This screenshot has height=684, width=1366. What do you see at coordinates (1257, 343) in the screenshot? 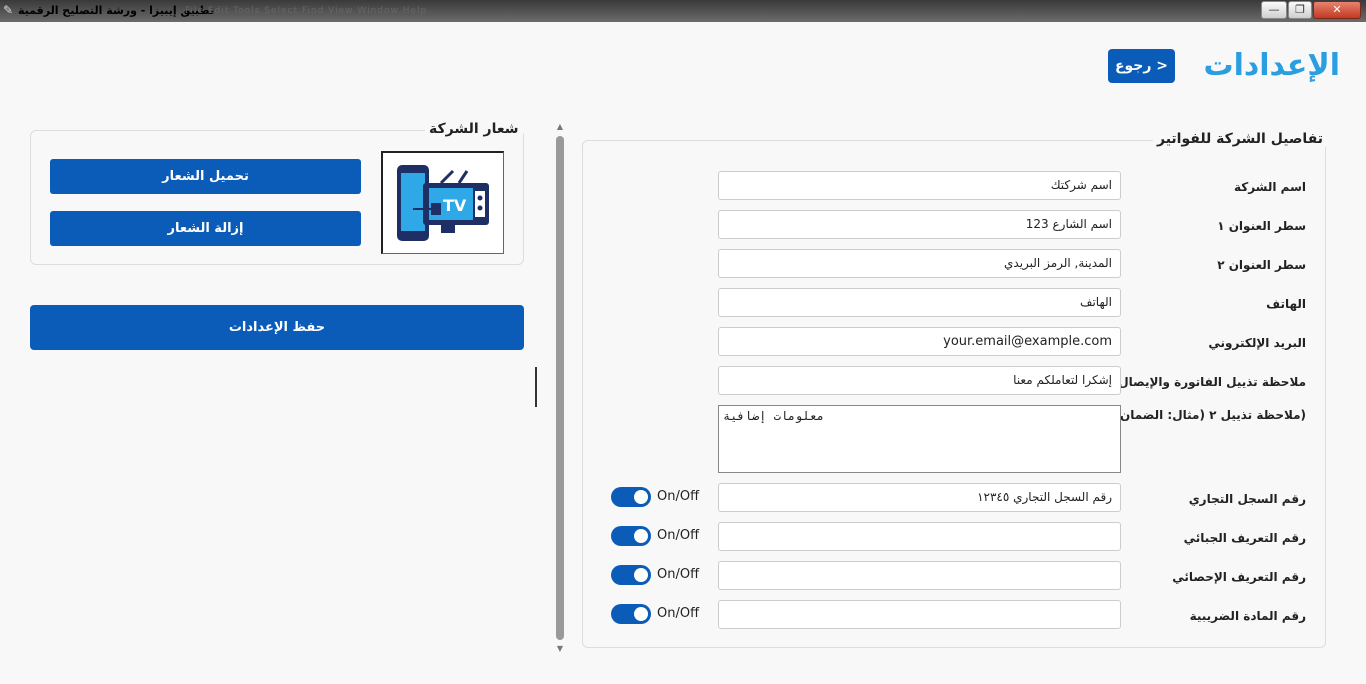
I see `field-label: البريد الإلكتروني` at bounding box center [1257, 343].